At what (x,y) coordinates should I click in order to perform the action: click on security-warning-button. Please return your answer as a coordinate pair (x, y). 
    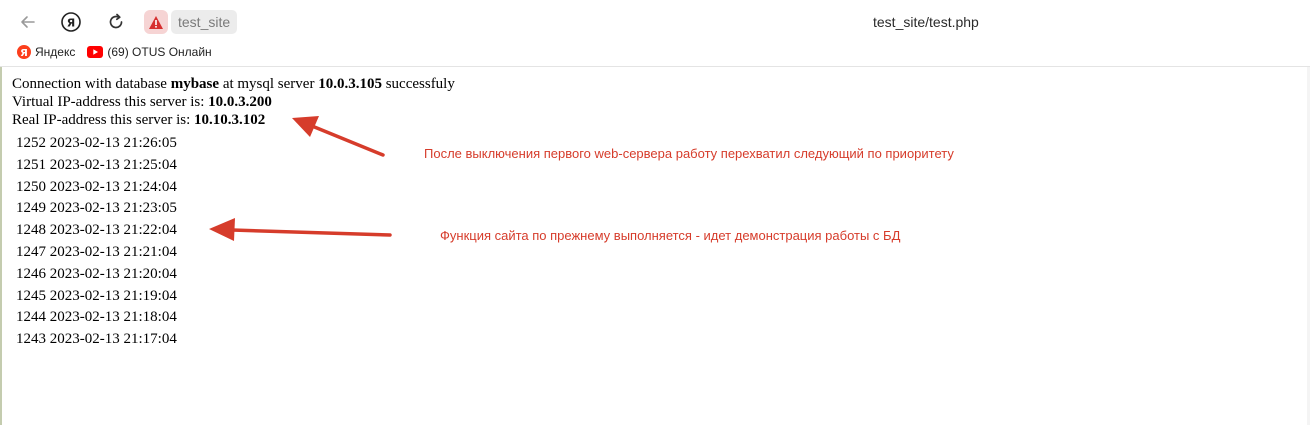
    Looking at the image, I should click on (156, 22).